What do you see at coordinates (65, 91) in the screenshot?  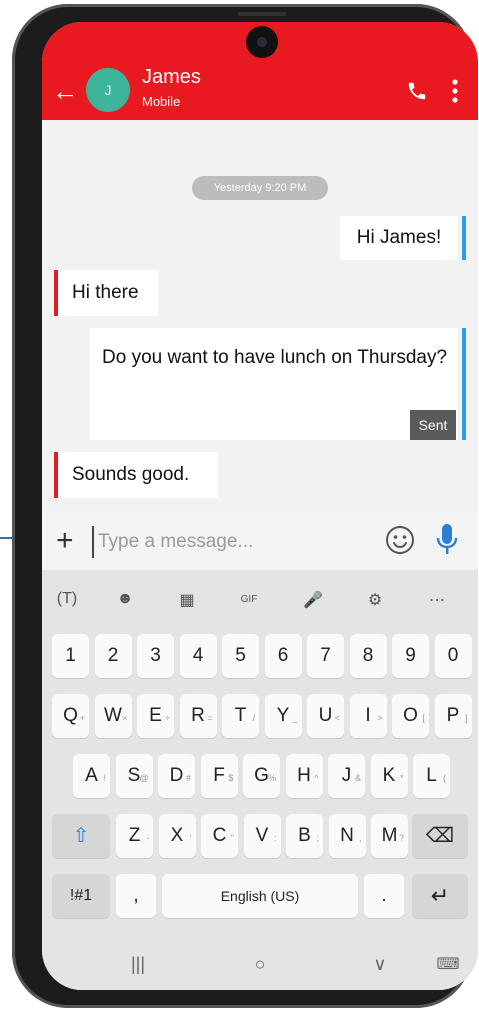 I see `back-arrow-icon: ←` at bounding box center [65, 91].